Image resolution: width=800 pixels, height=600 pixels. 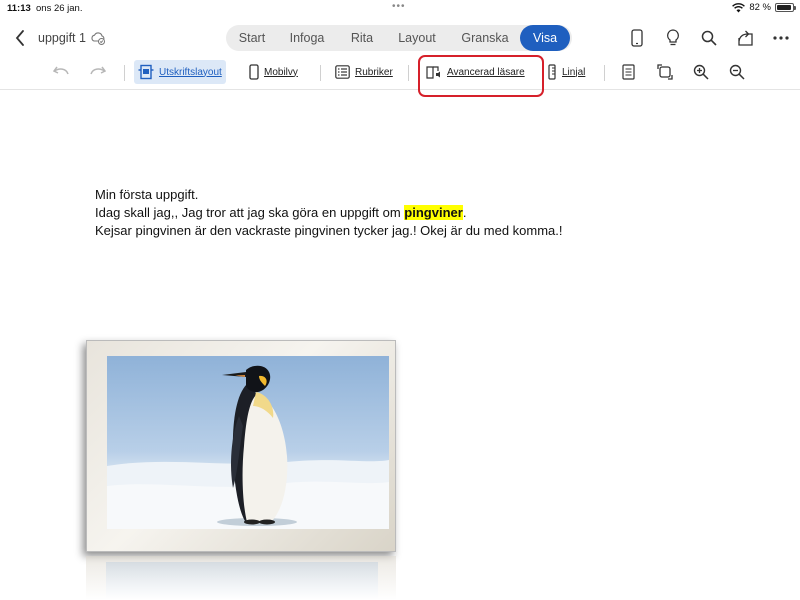 I want to click on fit-page-button, so click(x=665, y=72).